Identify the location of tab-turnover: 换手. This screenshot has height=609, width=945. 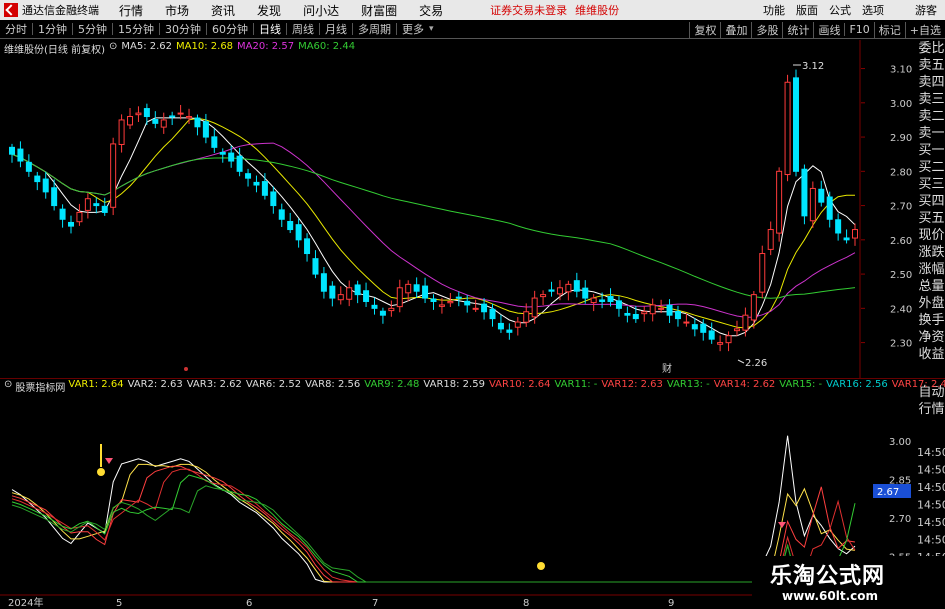
(931, 320).